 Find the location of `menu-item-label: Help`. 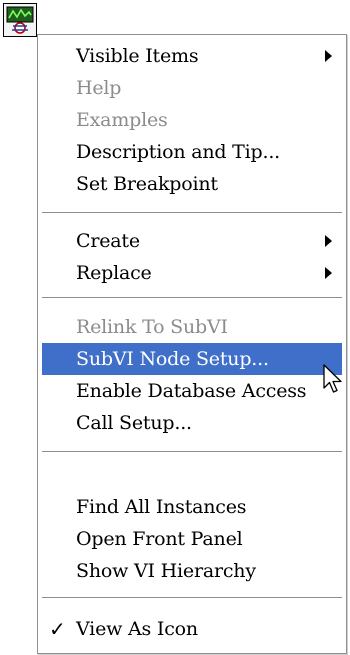

menu-item-label: Help is located at coordinates (99, 88).